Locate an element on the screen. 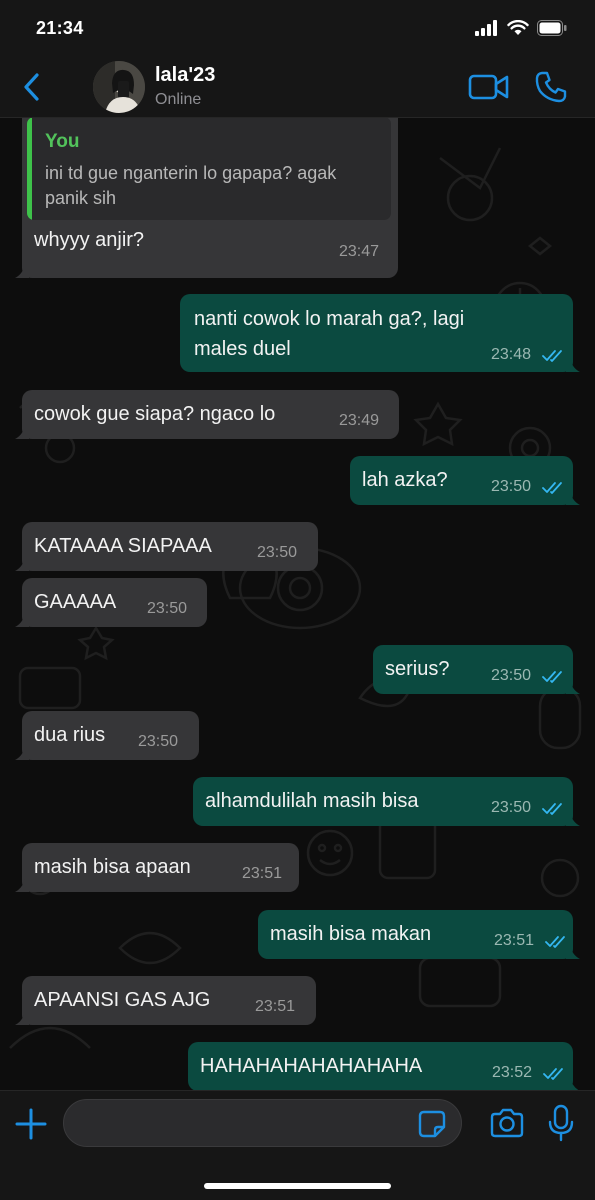  voice-call-button is located at coordinates (551, 87).